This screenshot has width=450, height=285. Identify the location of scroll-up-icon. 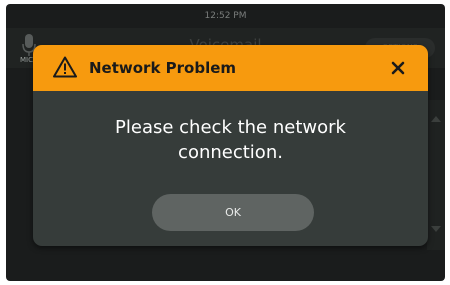
(436, 119).